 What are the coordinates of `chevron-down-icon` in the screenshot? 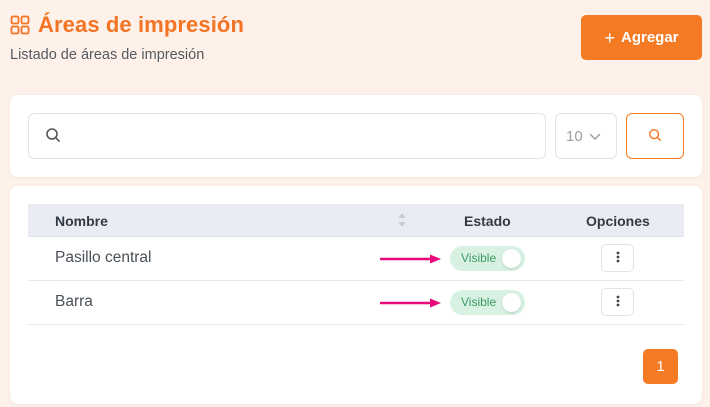 It's located at (595, 136).